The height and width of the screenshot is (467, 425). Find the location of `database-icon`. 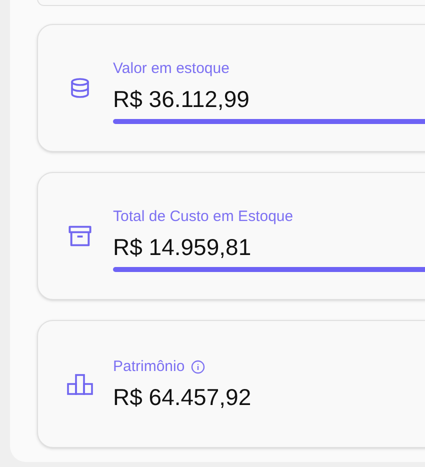

database-icon is located at coordinates (80, 88).